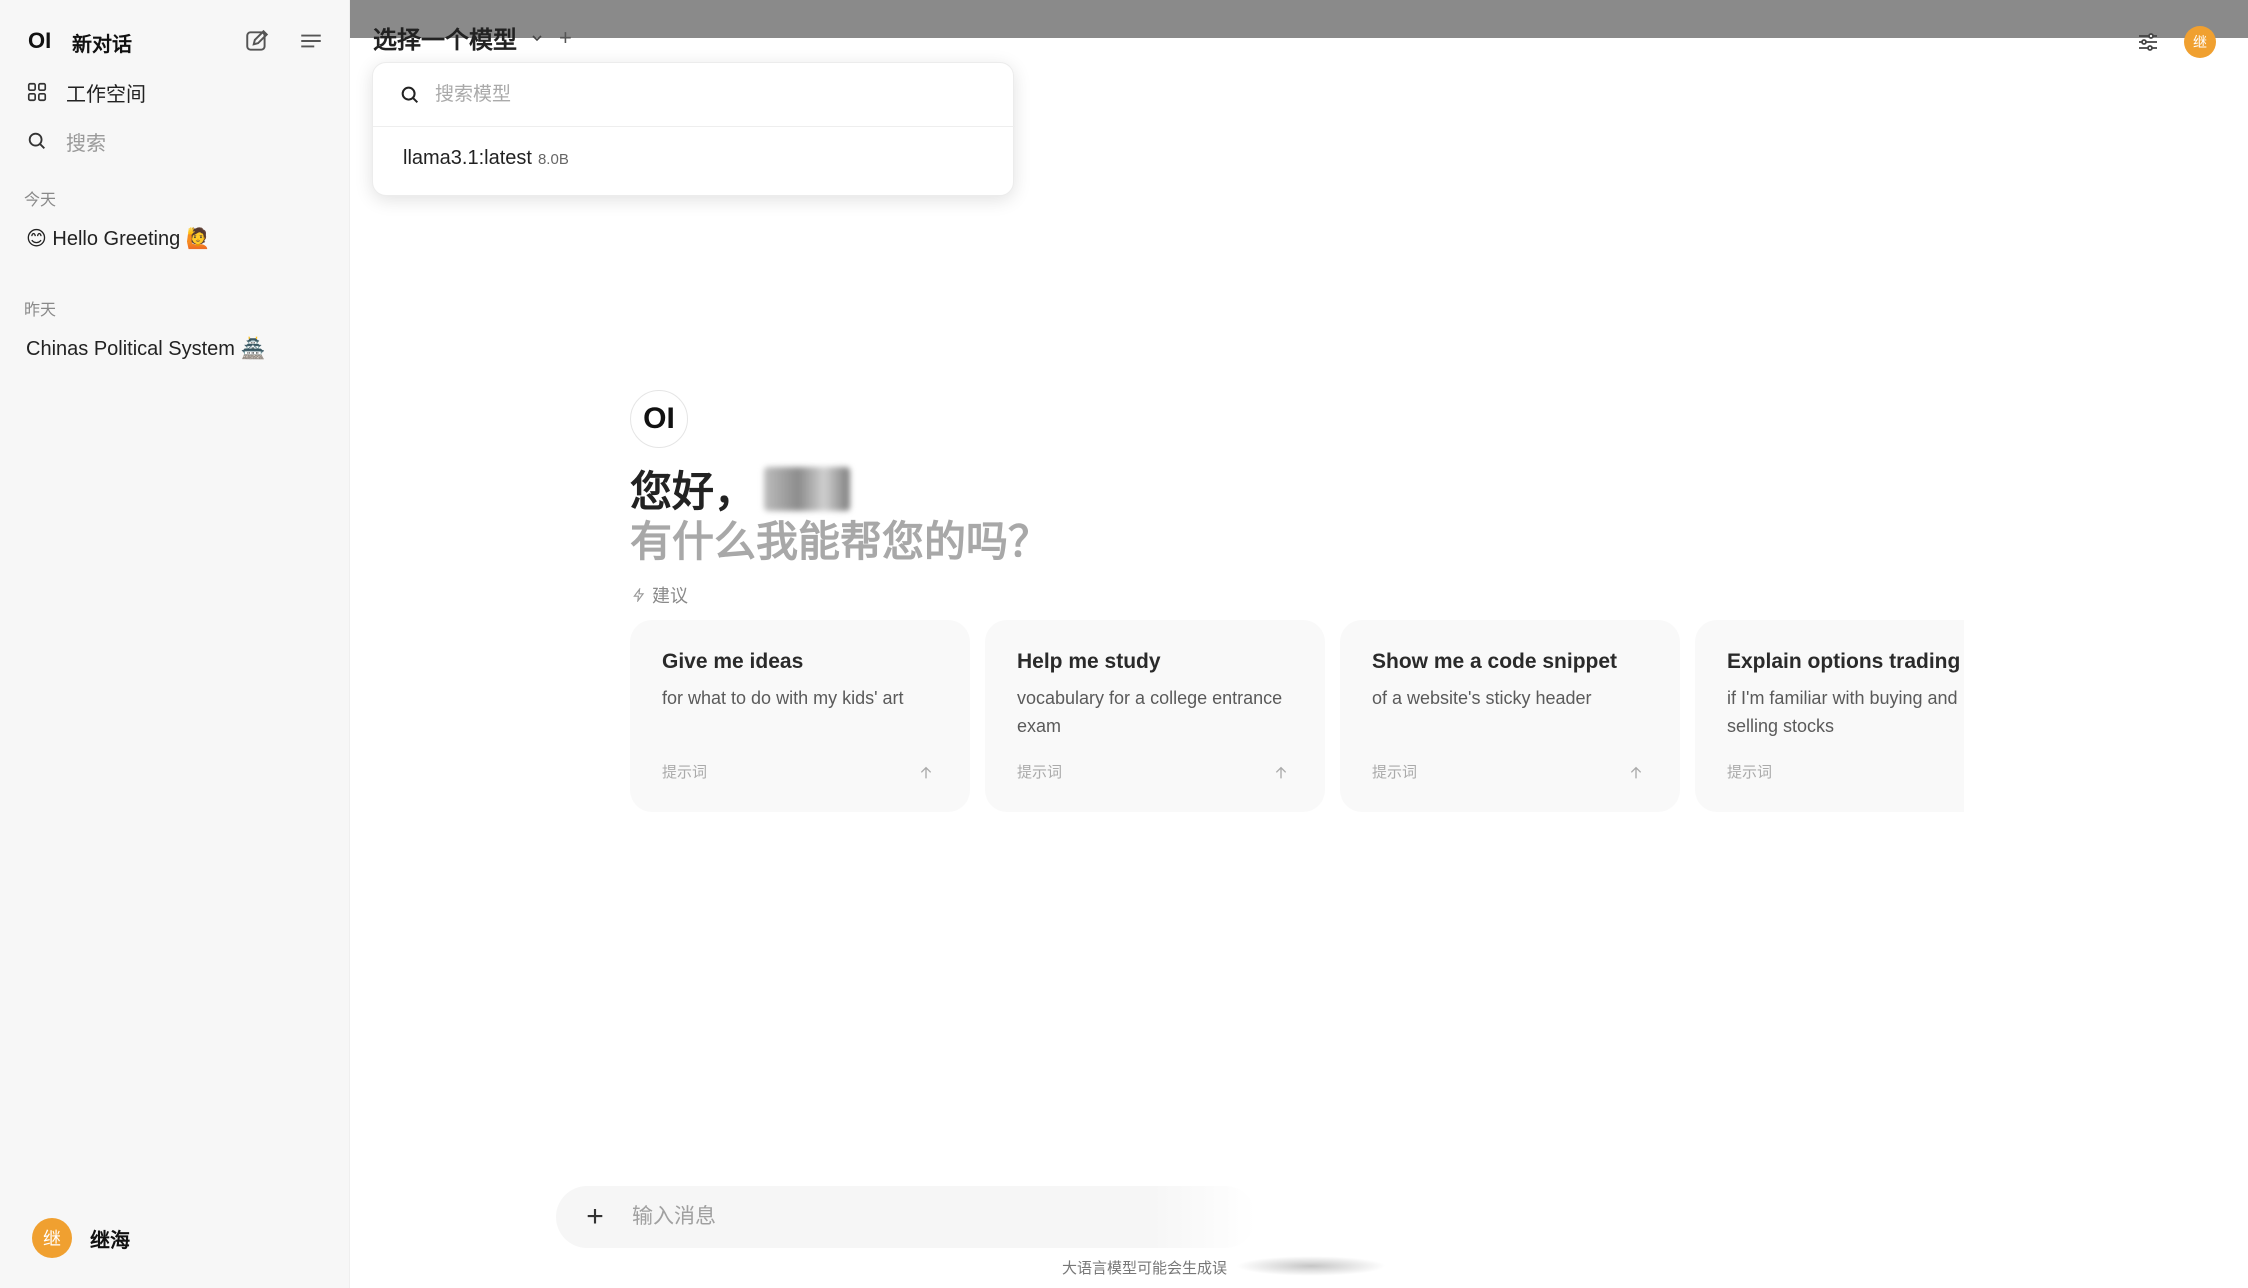 Image resolution: width=2248 pixels, height=1288 pixels. I want to click on card-title: Help me study, so click(1089, 661).